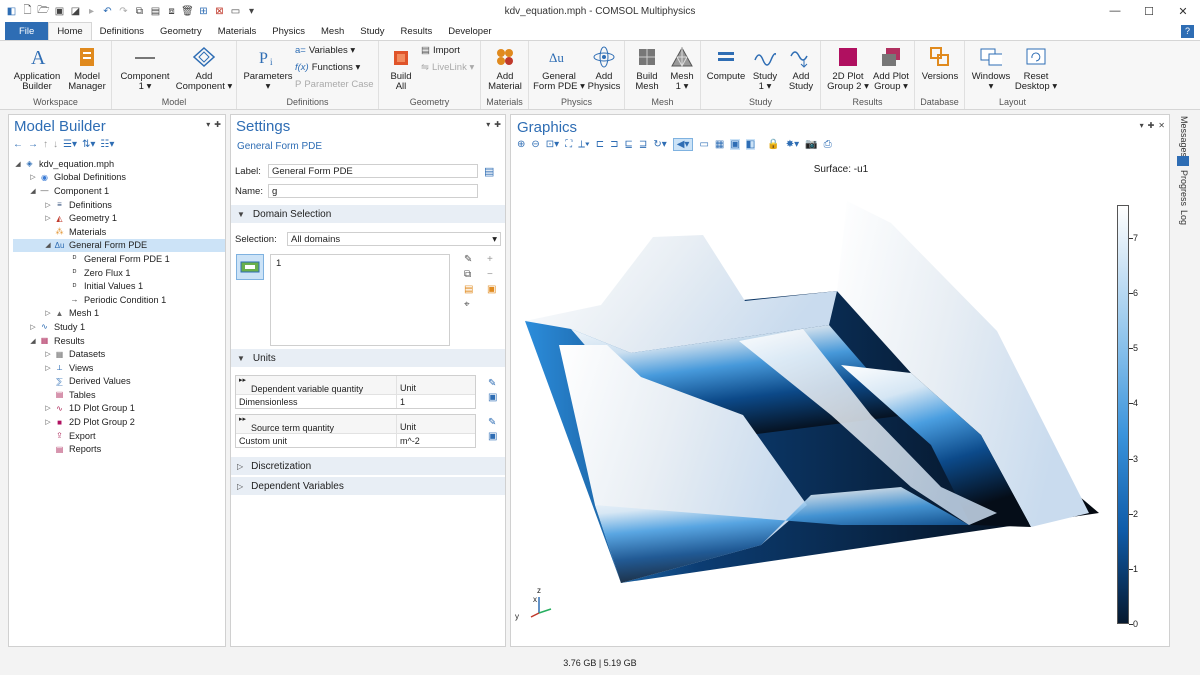 This screenshot has width=1200, height=675. Describe the element at coordinates (1036, 68) in the screenshot. I see `reset-desktop-button: Reset Desktop ▾` at that location.